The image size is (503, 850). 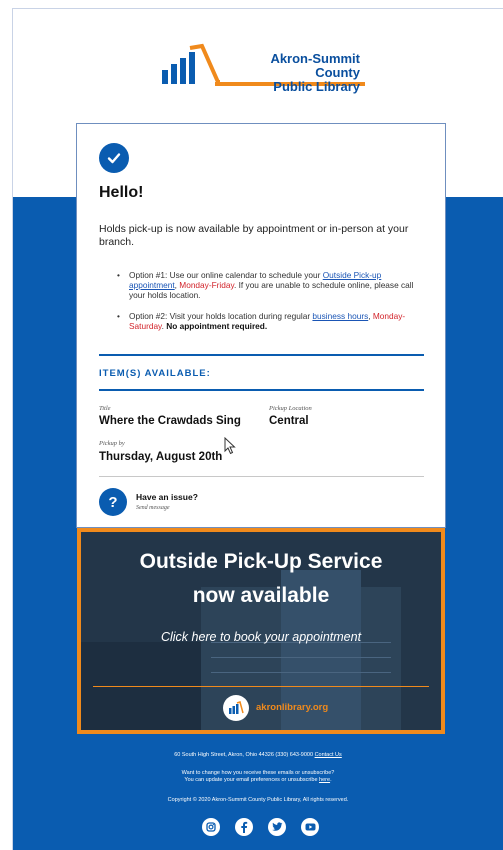 What do you see at coordinates (161, 457) in the screenshot?
I see `pickup-by-date: Thursday, August 20th` at bounding box center [161, 457].